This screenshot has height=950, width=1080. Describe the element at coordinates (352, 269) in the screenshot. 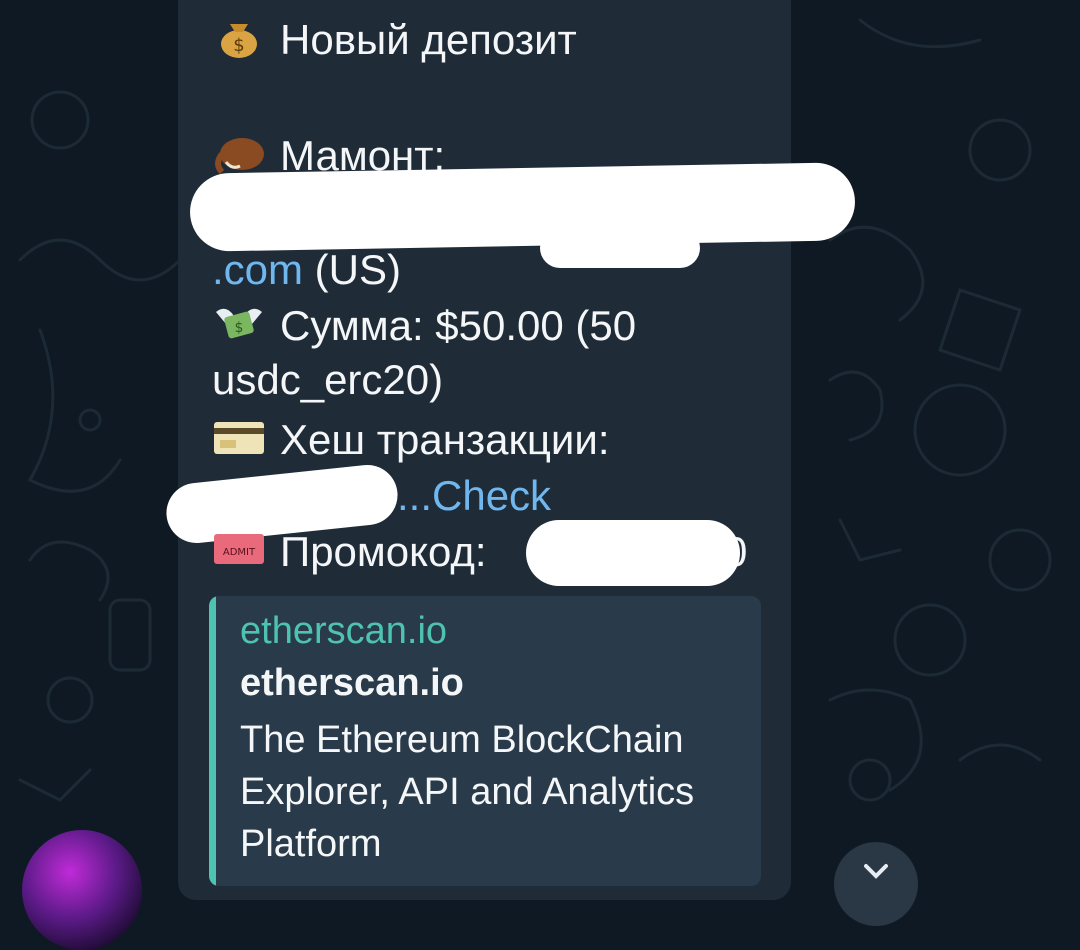

I see `country-text: (US)` at that location.